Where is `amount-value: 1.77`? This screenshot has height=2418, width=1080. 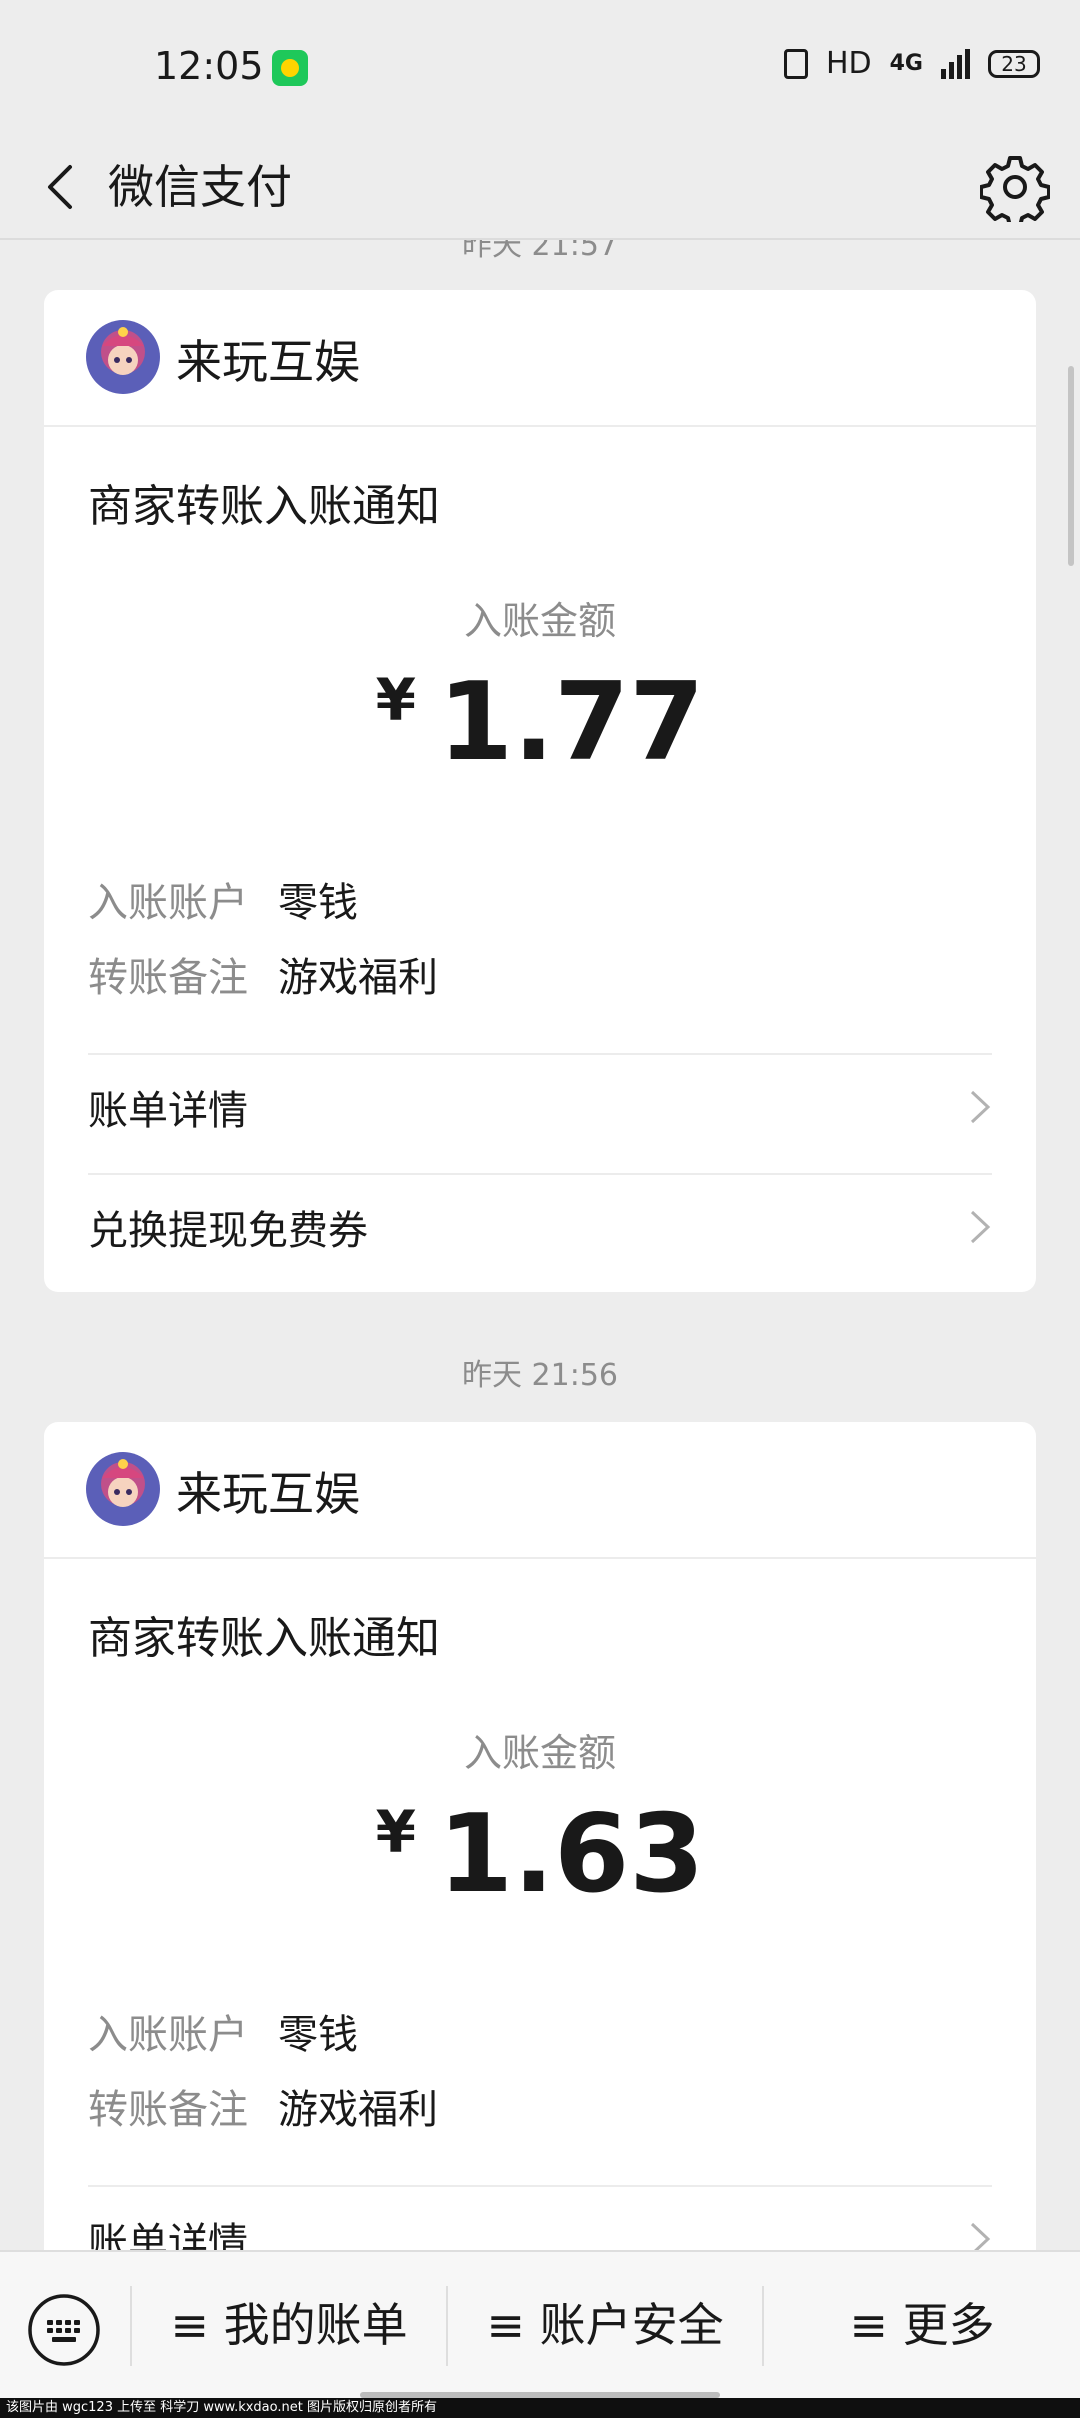
amount-value: 1.77 is located at coordinates (571, 722).